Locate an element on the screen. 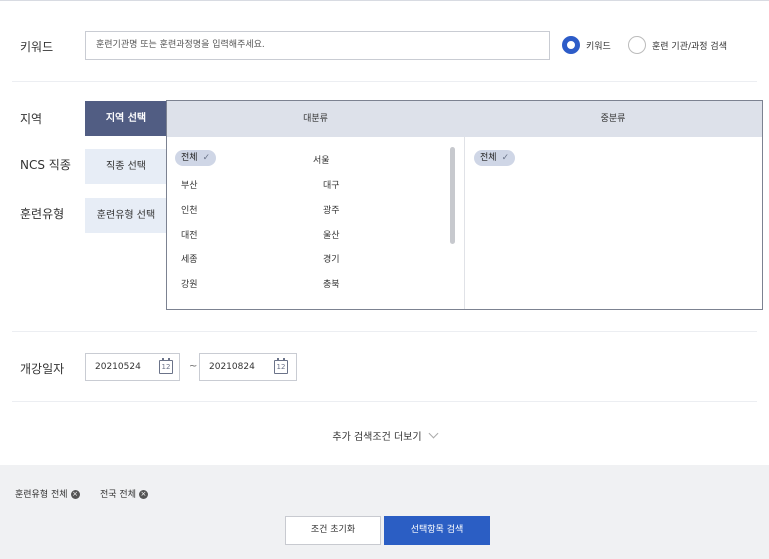 This screenshot has height=559, width=769. major-item: 서울 is located at coordinates (321, 159).